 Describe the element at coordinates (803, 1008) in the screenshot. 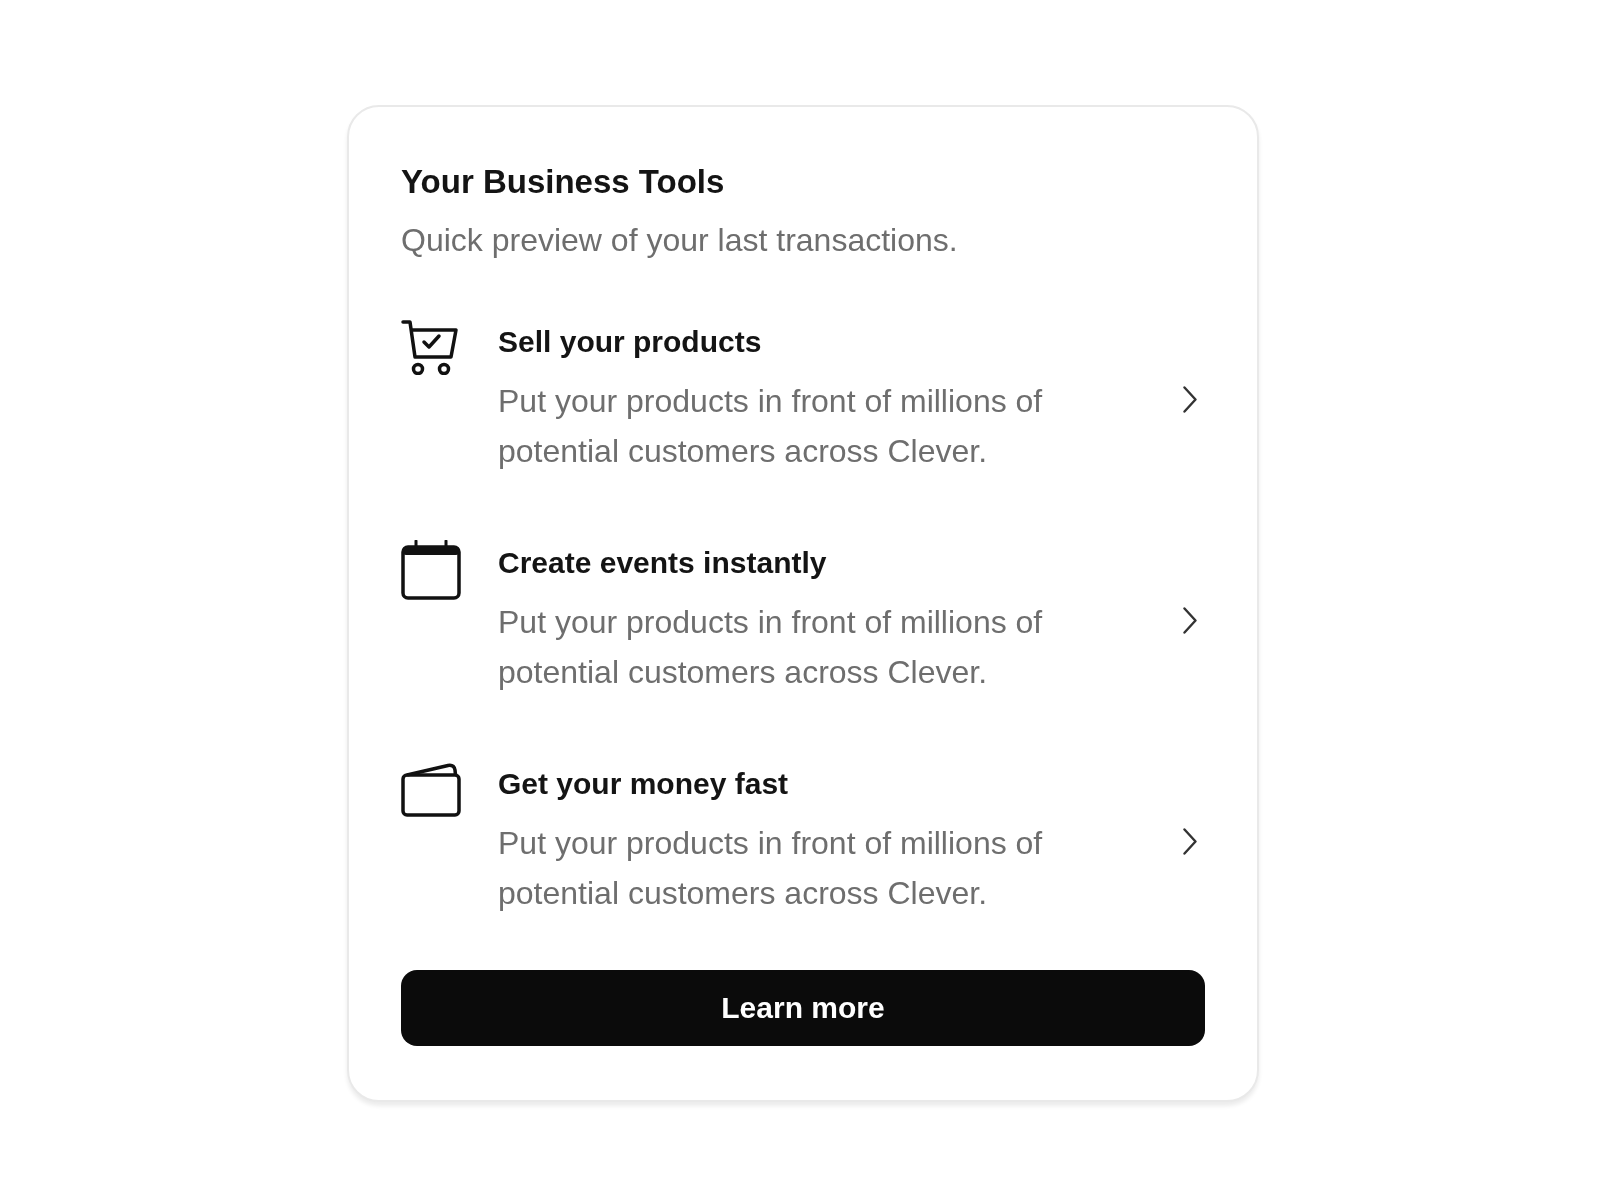

I see `learn-more-button: Learn more` at that location.